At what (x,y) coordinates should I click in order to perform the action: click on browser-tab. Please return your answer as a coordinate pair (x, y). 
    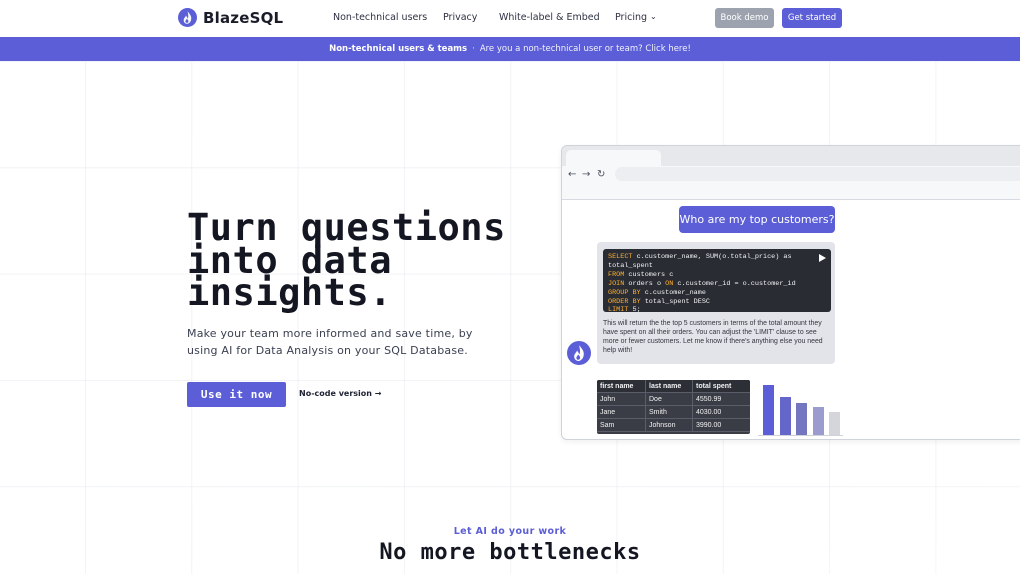
    Looking at the image, I should click on (613, 158).